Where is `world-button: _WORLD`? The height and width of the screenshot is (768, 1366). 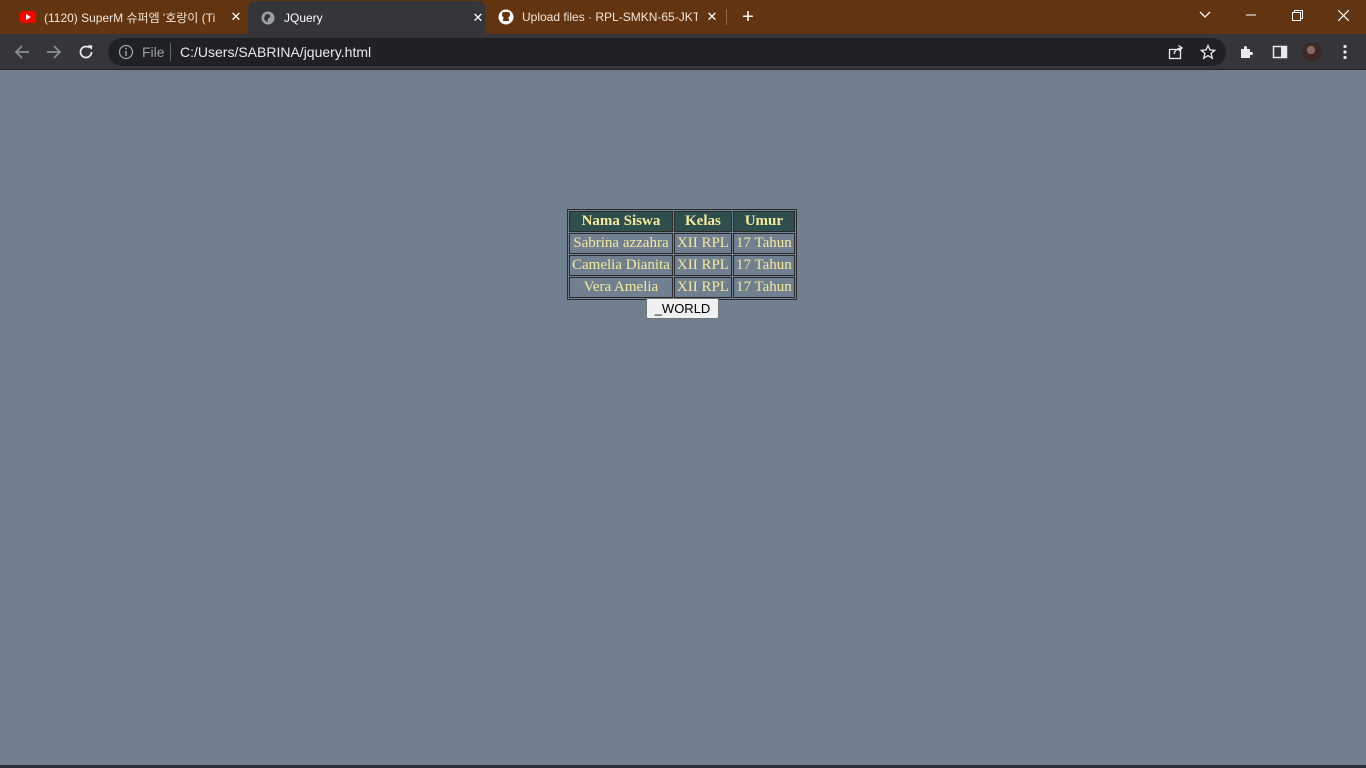
world-button: _WORLD is located at coordinates (682, 308).